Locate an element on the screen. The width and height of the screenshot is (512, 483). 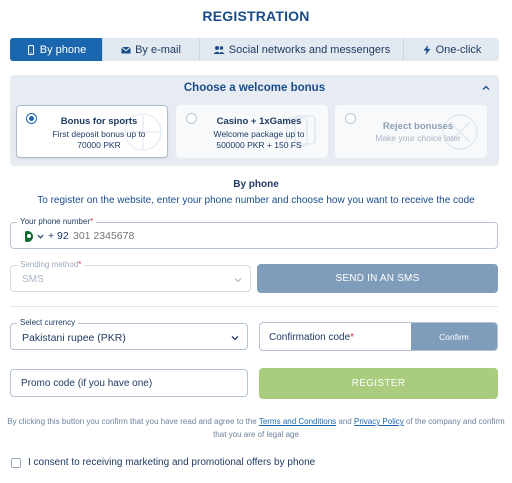
confirm-button: Confirm is located at coordinates (454, 336).